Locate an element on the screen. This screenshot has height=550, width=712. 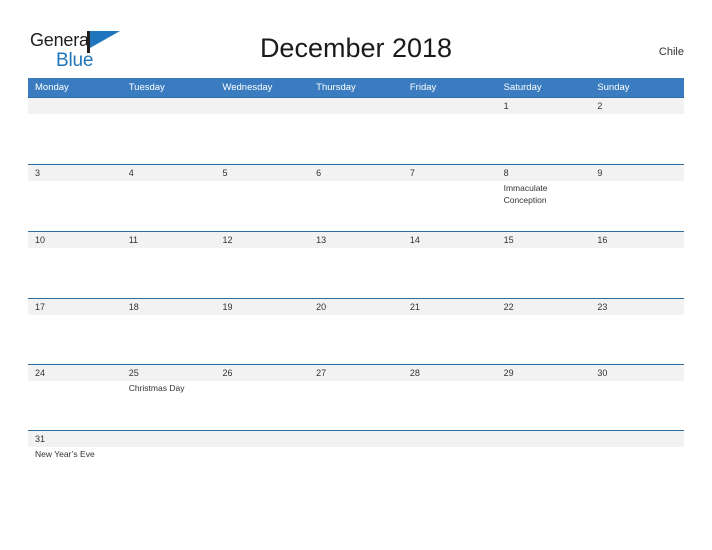
day-number: 8 is located at coordinates (544, 173).